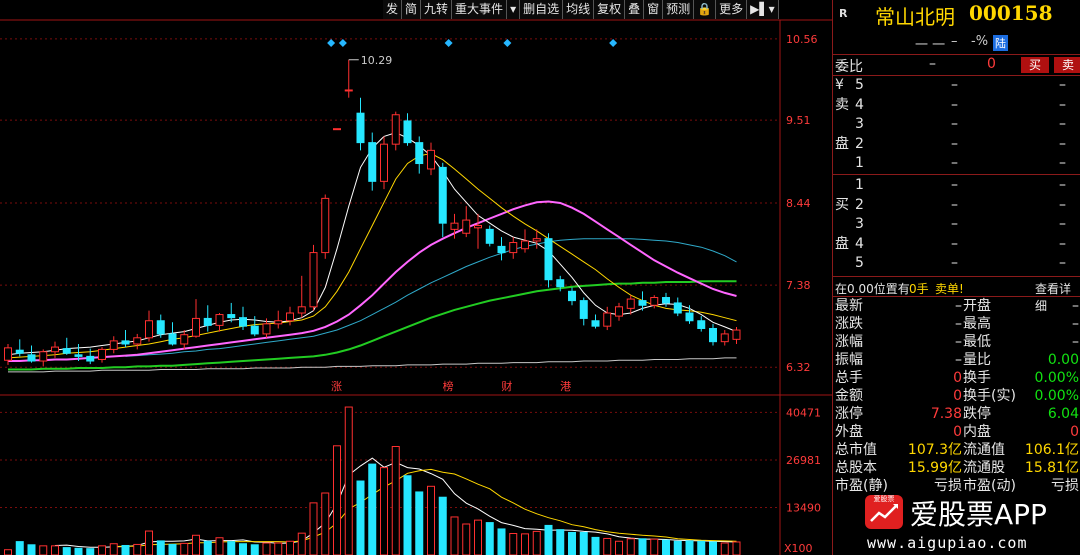 This screenshot has width=1080, height=555. I want to click on stat-row: 振幅 – 量比 0.00, so click(956, 361).